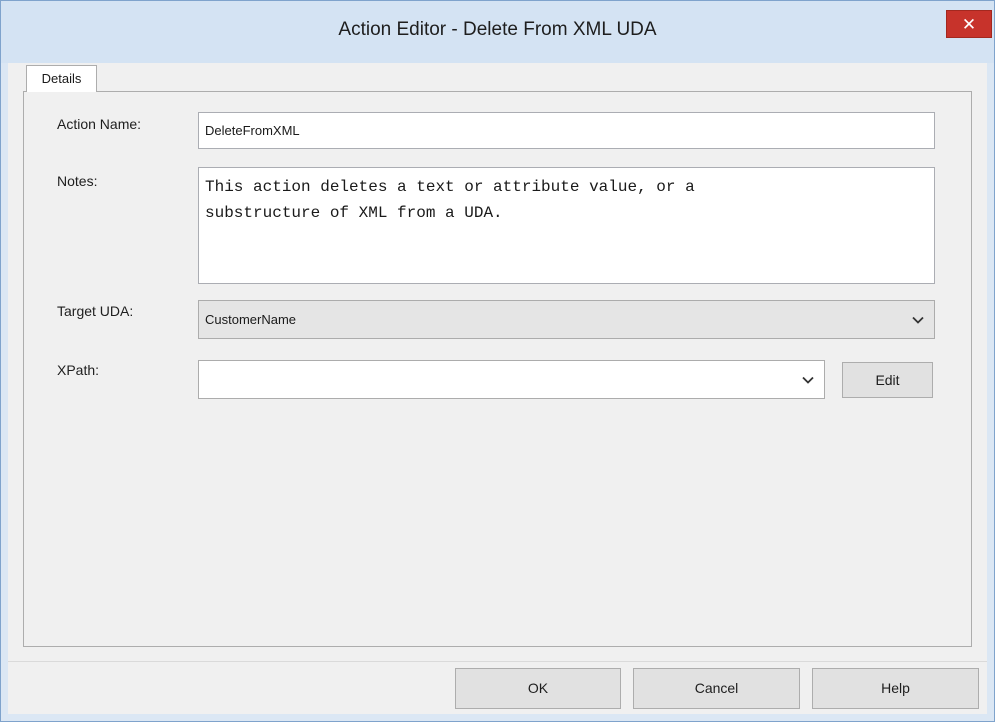 This screenshot has height=722, width=995. Describe the element at coordinates (895, 688) in the screenshot. I see `help-button: Help` at that location.